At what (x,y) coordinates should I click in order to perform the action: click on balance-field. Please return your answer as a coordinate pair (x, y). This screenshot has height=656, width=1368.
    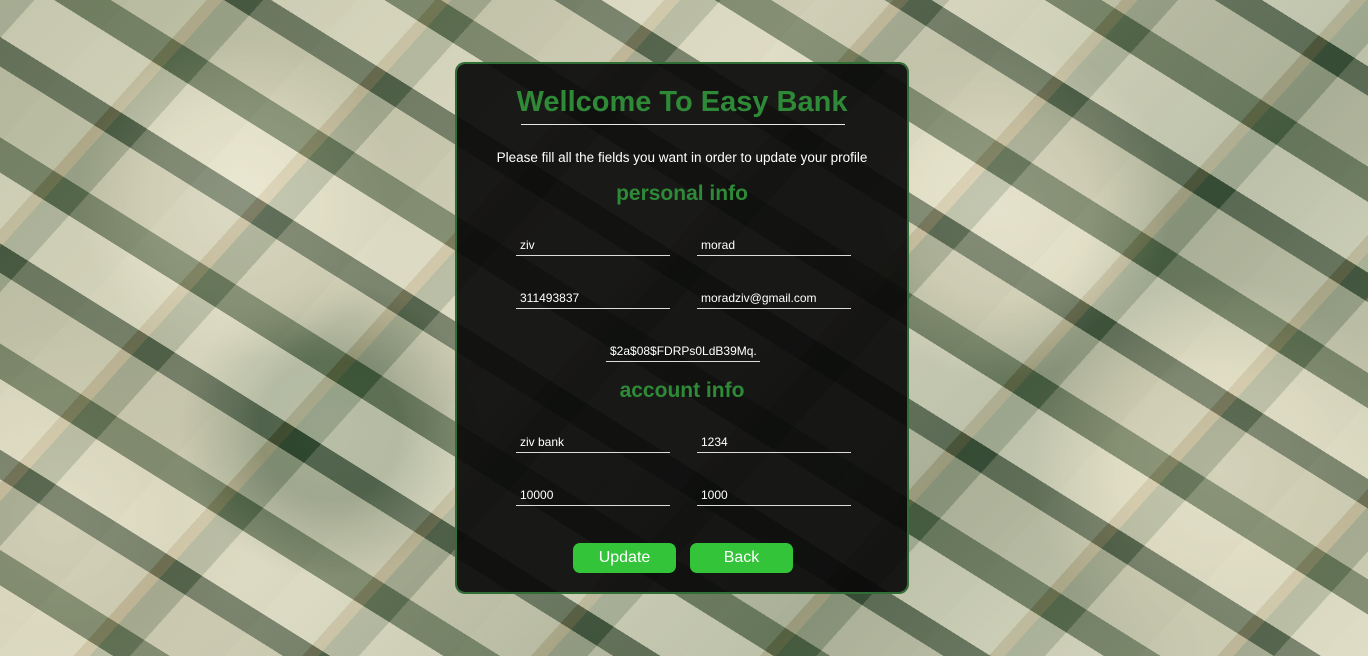
    Looking at the image, I should click on (593, 495).